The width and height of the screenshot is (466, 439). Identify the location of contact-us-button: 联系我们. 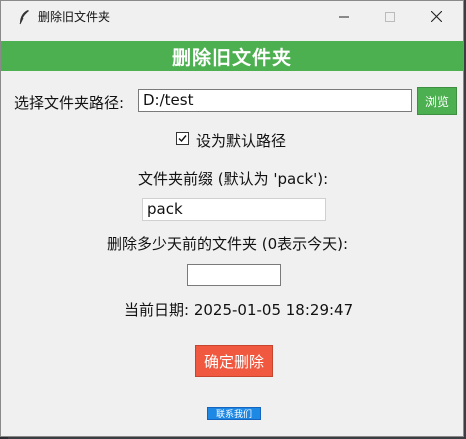
(234, 413).